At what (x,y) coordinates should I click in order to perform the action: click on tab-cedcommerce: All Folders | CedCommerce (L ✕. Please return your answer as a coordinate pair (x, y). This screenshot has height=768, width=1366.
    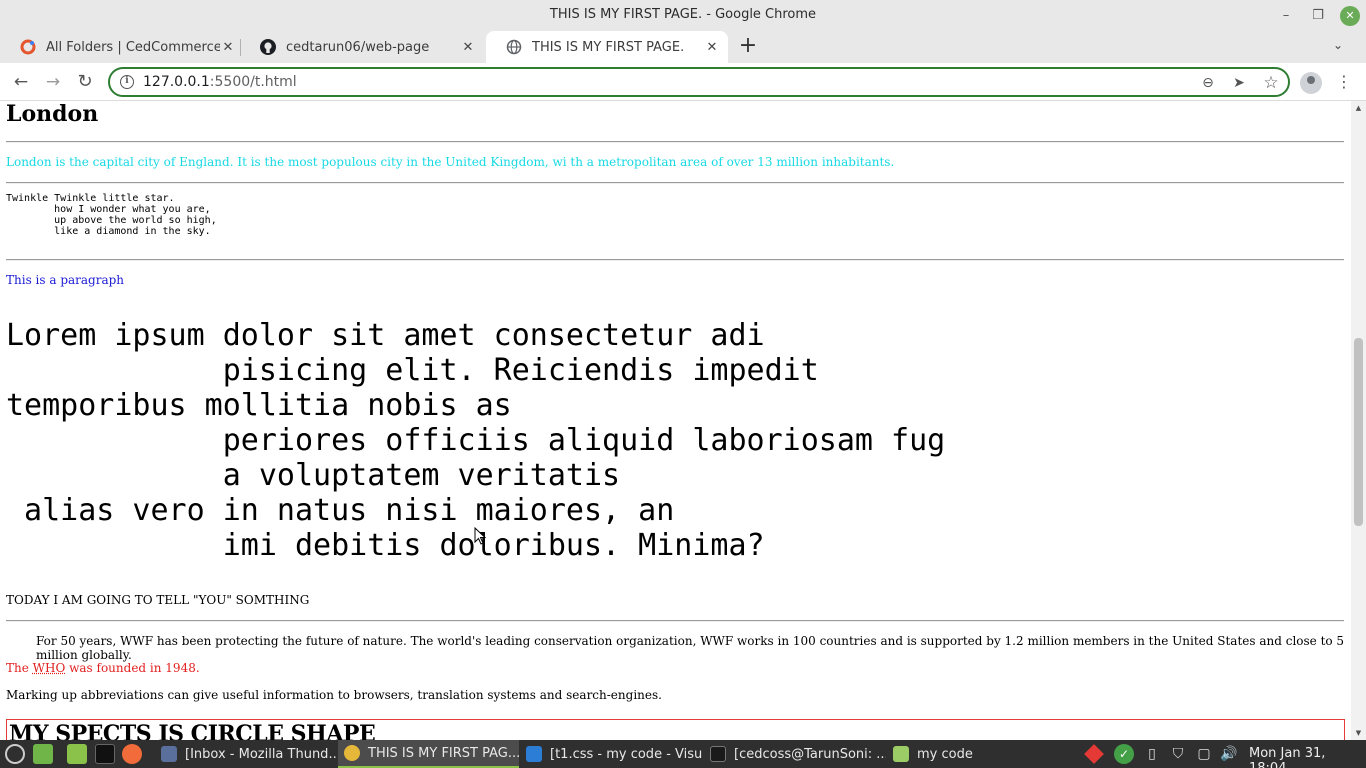
    Looking at the image, I should click on (122, 47).